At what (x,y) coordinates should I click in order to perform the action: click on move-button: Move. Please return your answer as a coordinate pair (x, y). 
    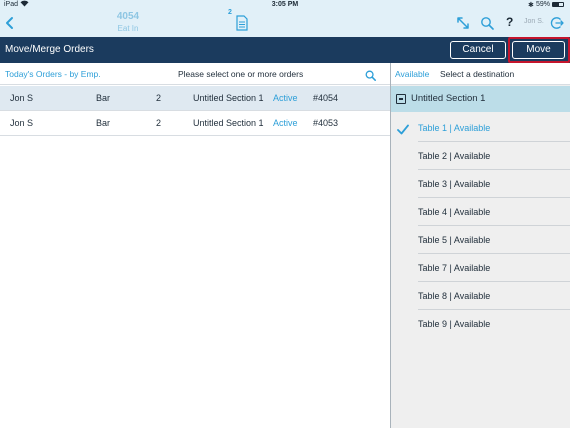
    Looking at the image, I should click on (538, 50).